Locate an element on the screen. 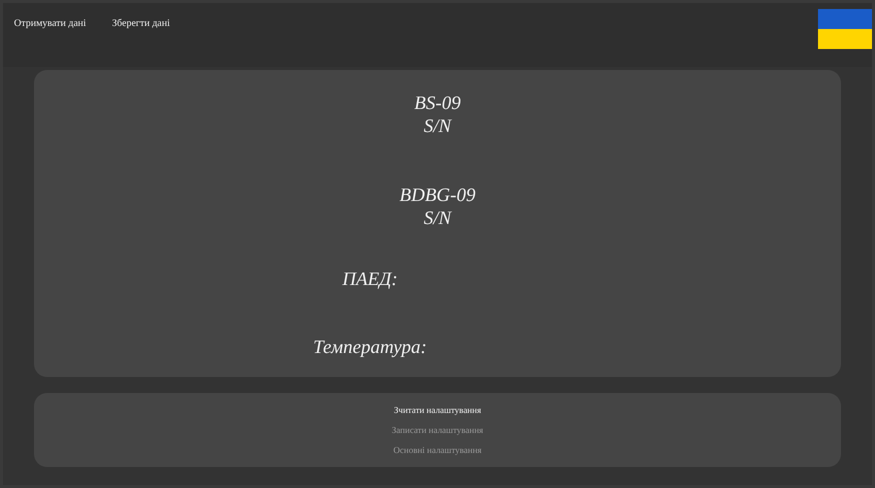 This screenshot has width=875, height=488. flag-icon is located at coordinates (845, 29).